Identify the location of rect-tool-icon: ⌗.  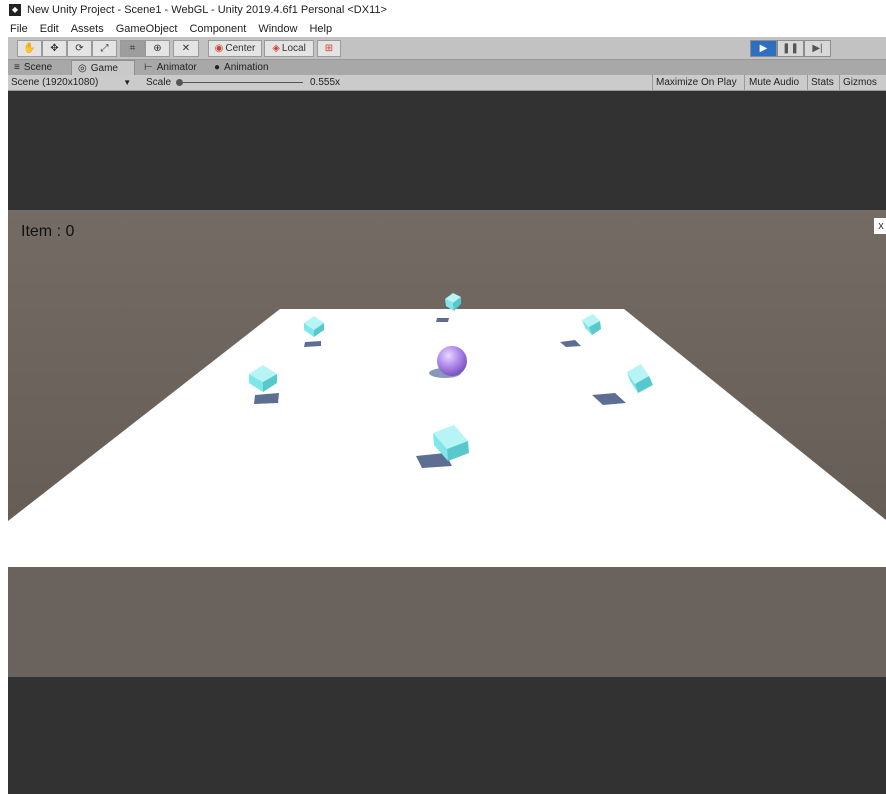
(132, 48).